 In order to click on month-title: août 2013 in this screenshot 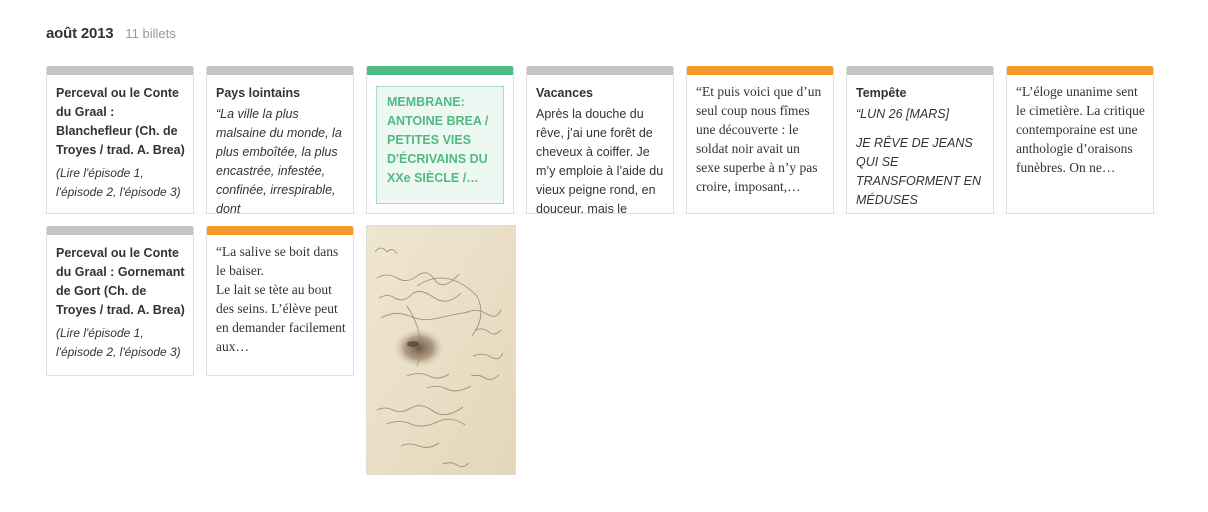, I will do `click(80, 33)`.